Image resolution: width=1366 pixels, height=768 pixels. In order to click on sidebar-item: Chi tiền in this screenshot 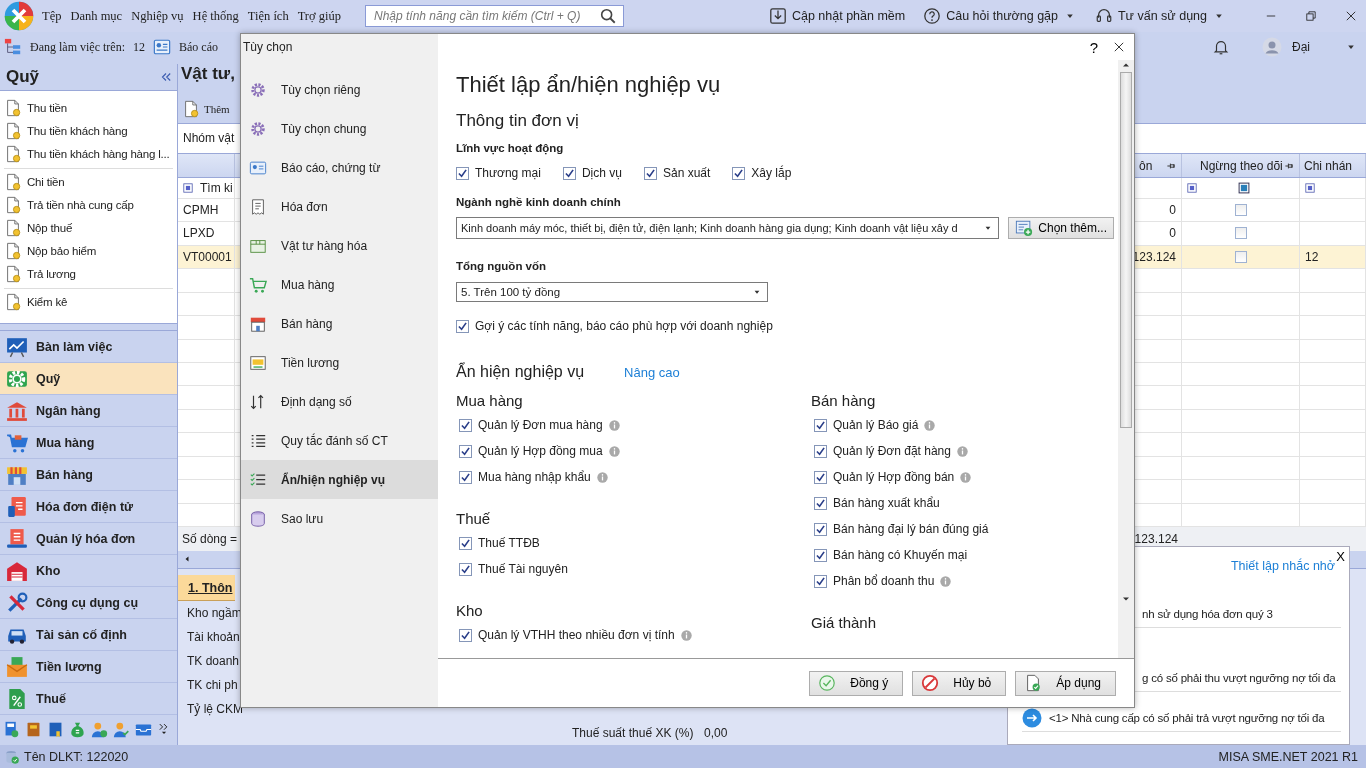, I will do `click(46, 181)`.